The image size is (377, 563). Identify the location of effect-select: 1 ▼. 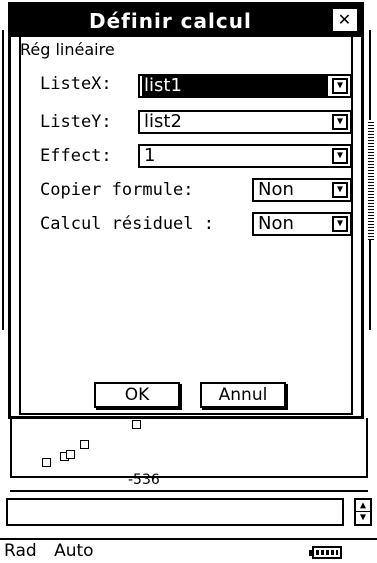
(245, 156).